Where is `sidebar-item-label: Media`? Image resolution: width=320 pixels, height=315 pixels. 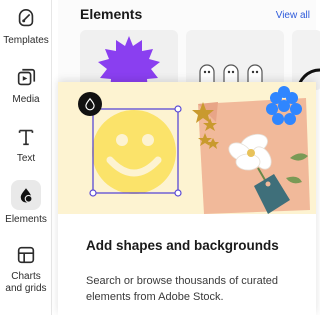
sidebar-item-label: Media is located at coordinates (26, 99).